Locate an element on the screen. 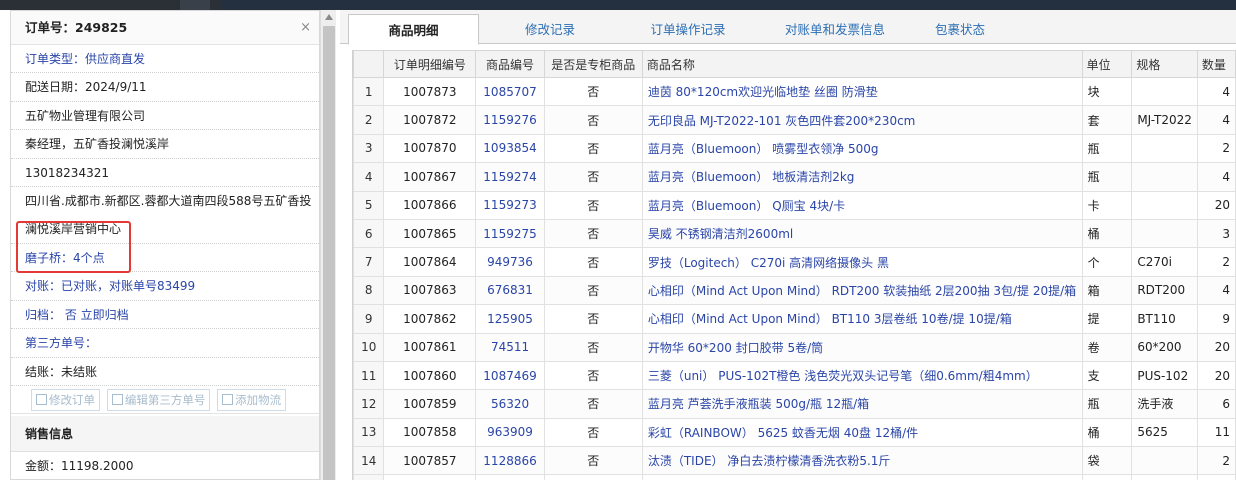  row-index: 5 is located at coordinates (369, 205).